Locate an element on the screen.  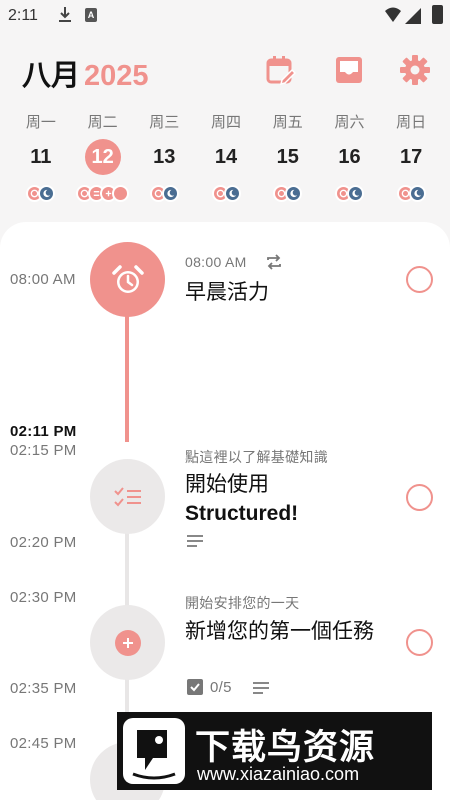
battery-icon is located at coordinates (437, 14).